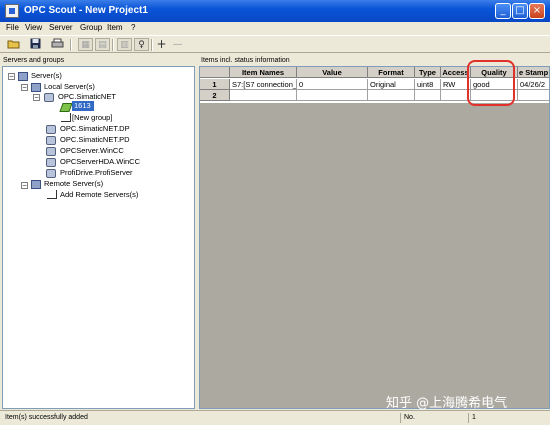  Describe the element at coordinates (391, 95) in the screenshot. I see `cell-format` at that location.